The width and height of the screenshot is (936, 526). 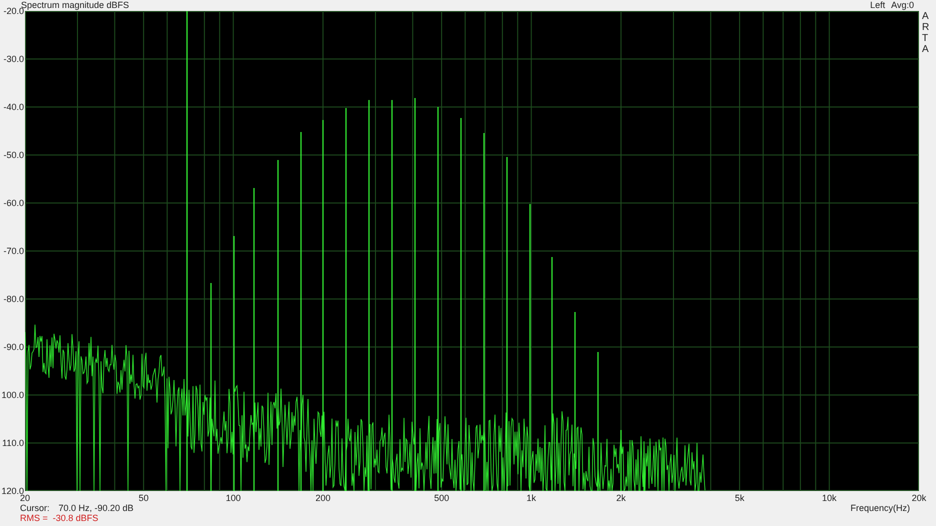 What do you see at coordinates (829, 498) in the screenshot?
I see `x-tick-label: 10k` at bounding box center [829, 498].